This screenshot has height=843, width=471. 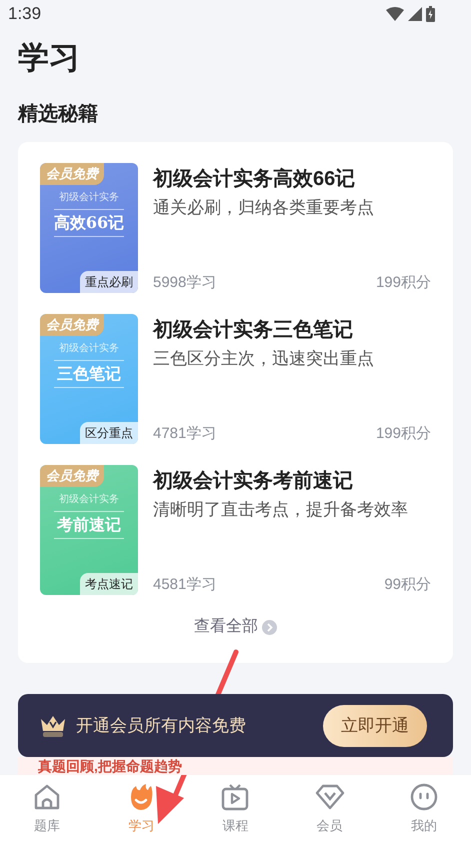 I want to click on status-time: 1:39, so click(x=25, y=14).